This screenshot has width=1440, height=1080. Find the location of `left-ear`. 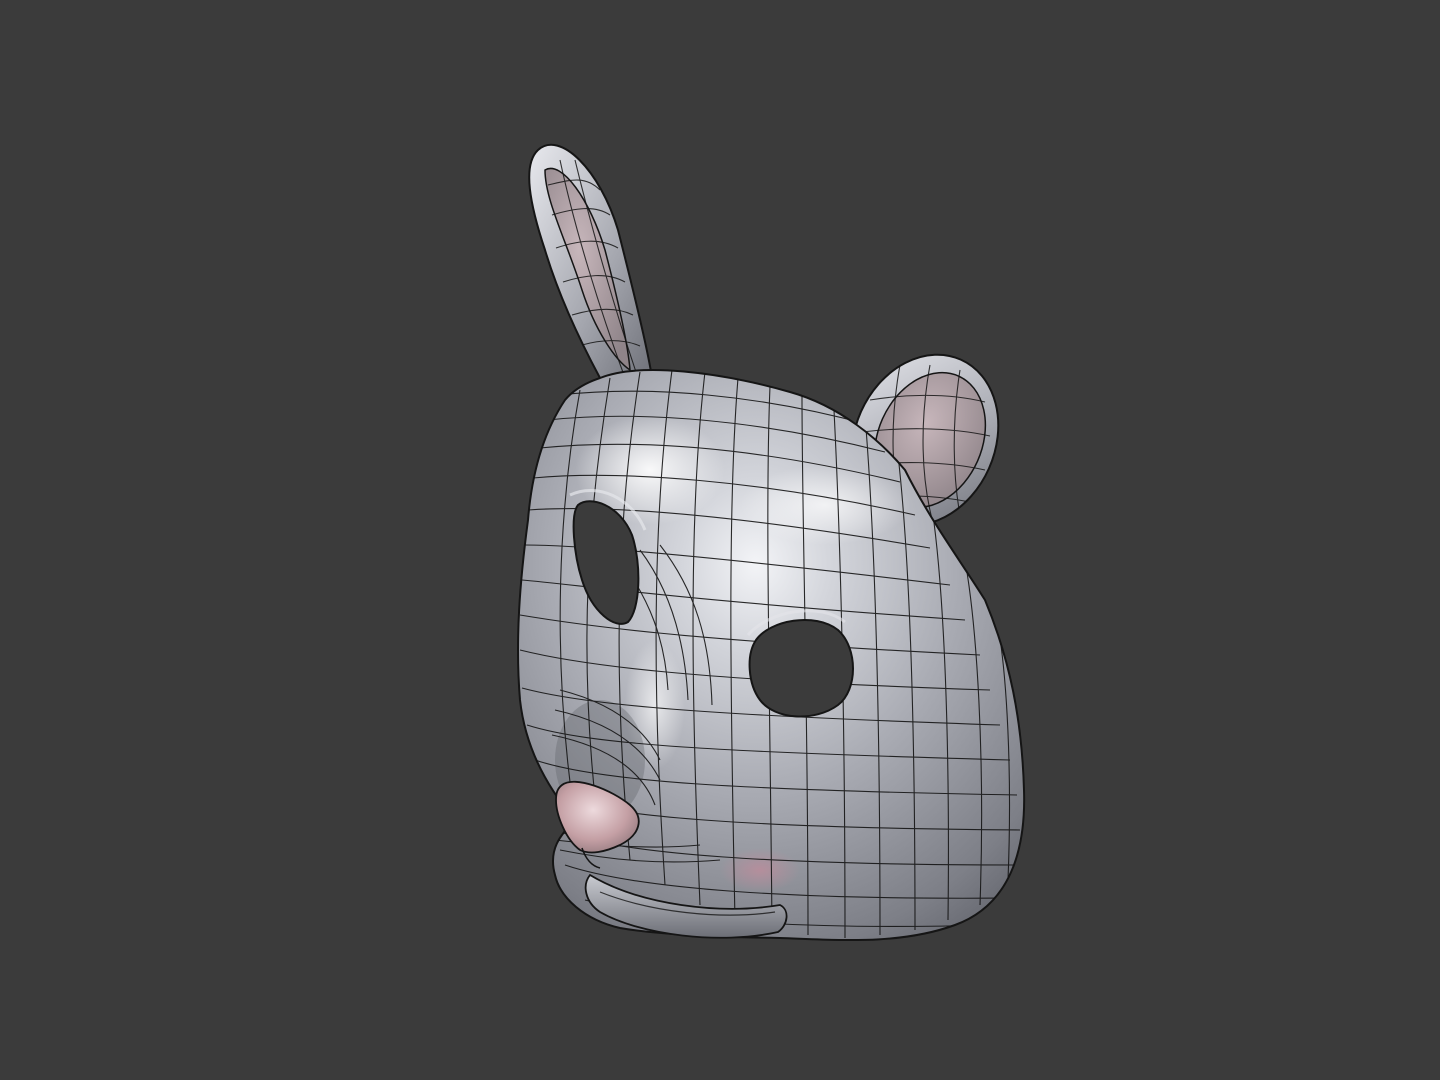

left-ear is located at coordinates (591, 261).